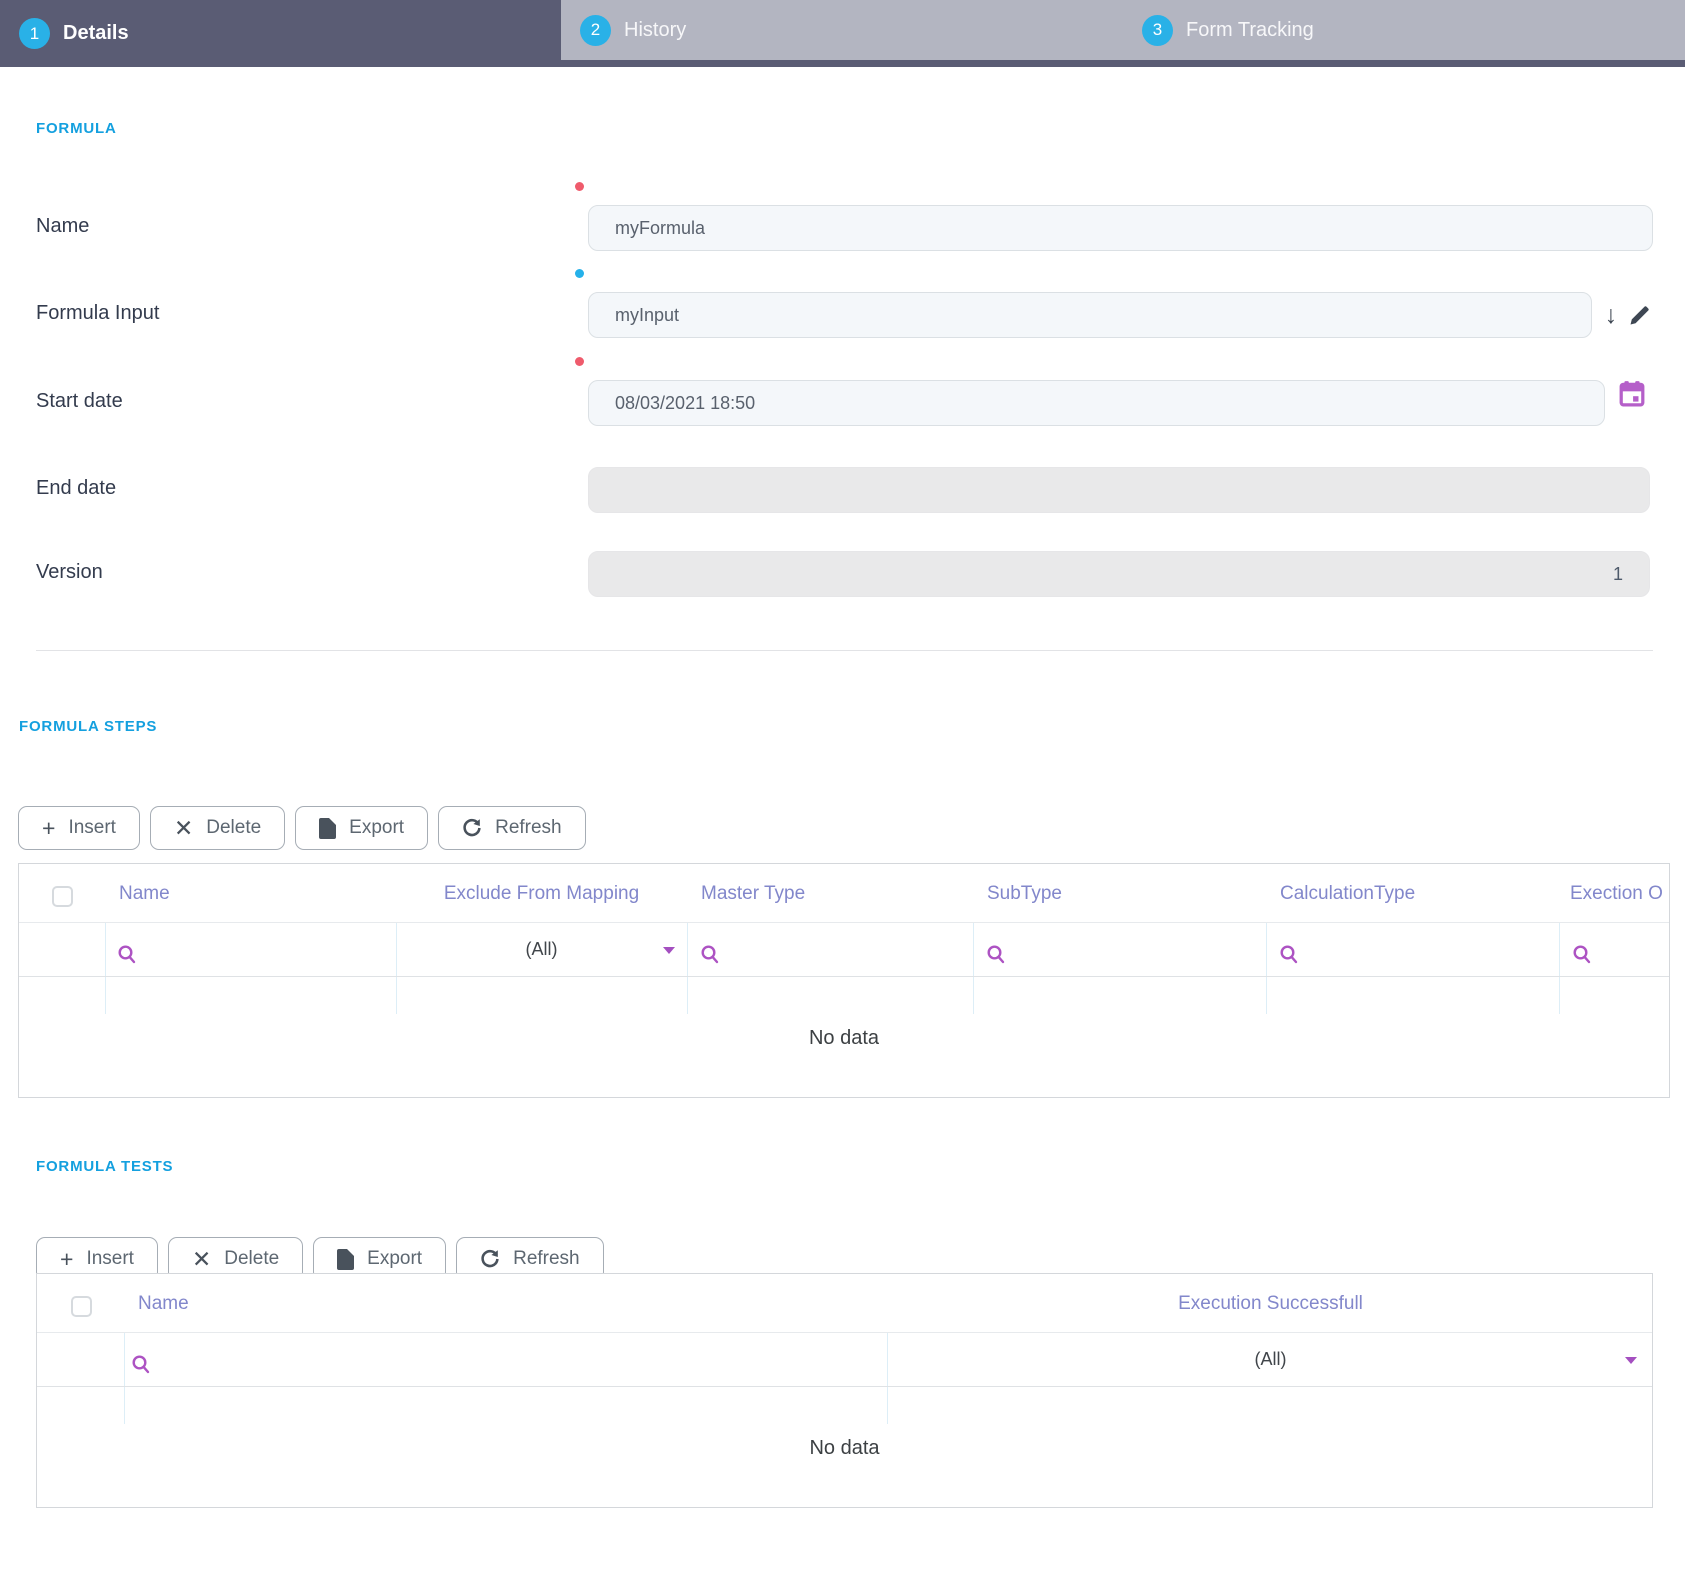  What do you see at coordinates (79, 828) in the screenshot?
I see `steps-insert-button: + Insert` at bounding box center [79, 828].